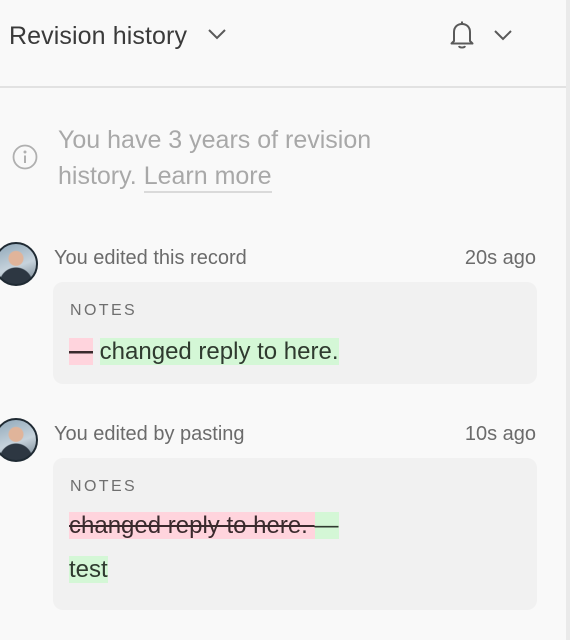 This screenshot has height=640, width=570. Describe the element at coordinates (295, 333) in the screenshot. I see `revision-diff-card: NOTES — changed reply to here.` at that location.